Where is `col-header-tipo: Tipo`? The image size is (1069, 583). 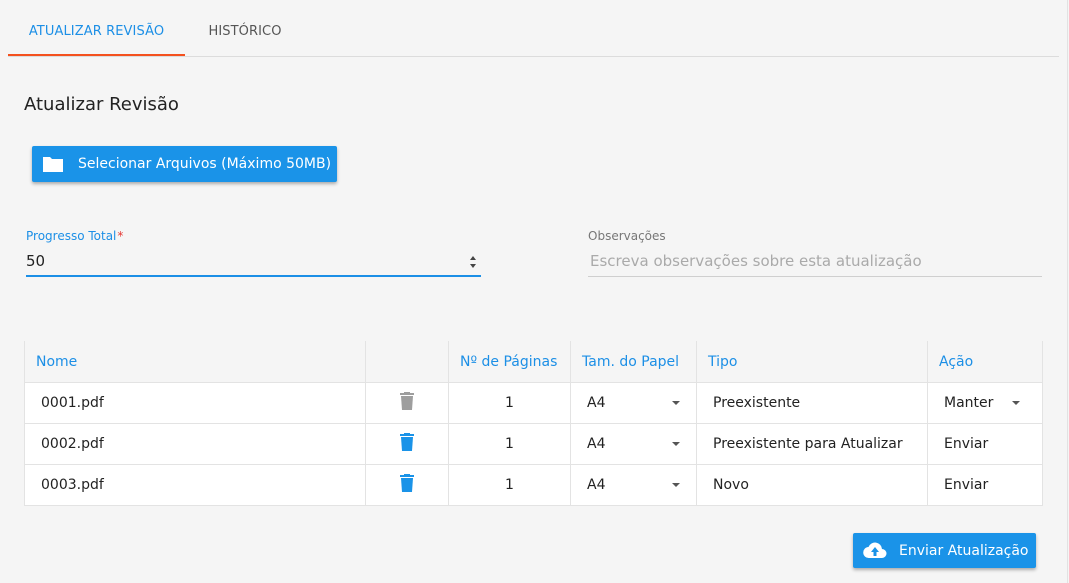 col-header-tipo: Tipo is located at coordinates (812, 362).